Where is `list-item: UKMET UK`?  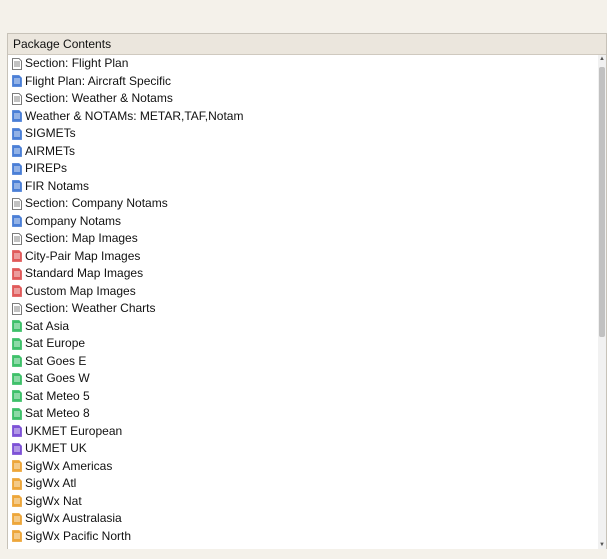
list-item: UKMET UK is located at coordinates (307, 449).